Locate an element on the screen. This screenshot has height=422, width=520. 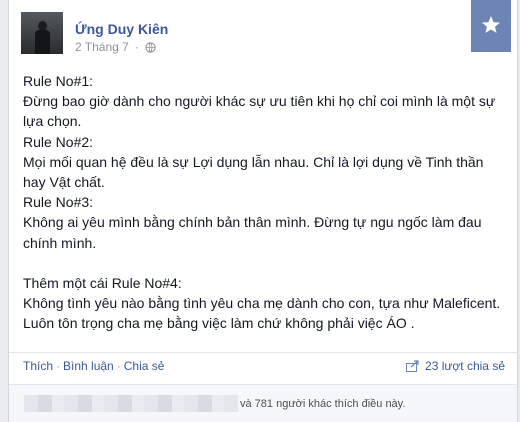
post-line: chính mình. is located at coordinates (60, 242).